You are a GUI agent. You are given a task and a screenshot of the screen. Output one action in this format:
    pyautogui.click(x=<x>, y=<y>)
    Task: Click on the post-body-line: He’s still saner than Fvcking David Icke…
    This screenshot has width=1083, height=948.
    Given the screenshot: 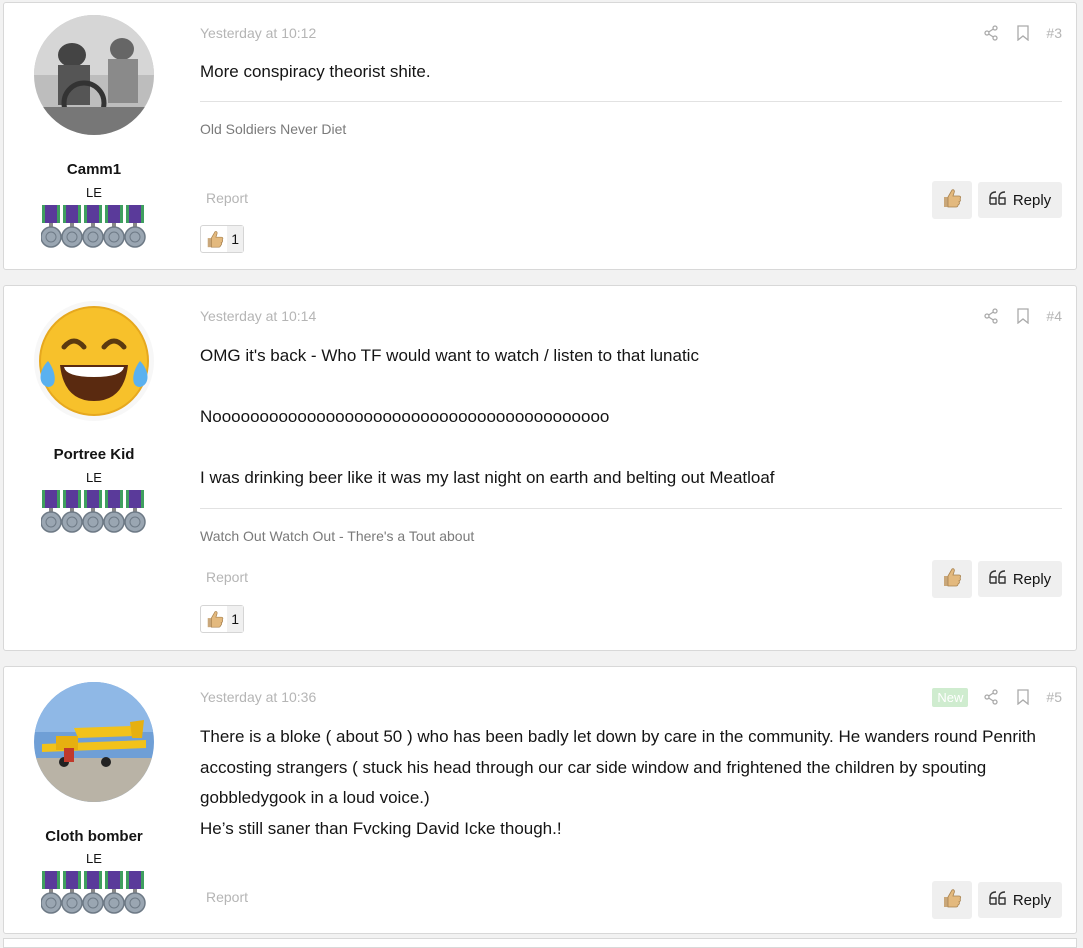 What is the action you would take?
    pyautogui.click(x=381, y=828)
    